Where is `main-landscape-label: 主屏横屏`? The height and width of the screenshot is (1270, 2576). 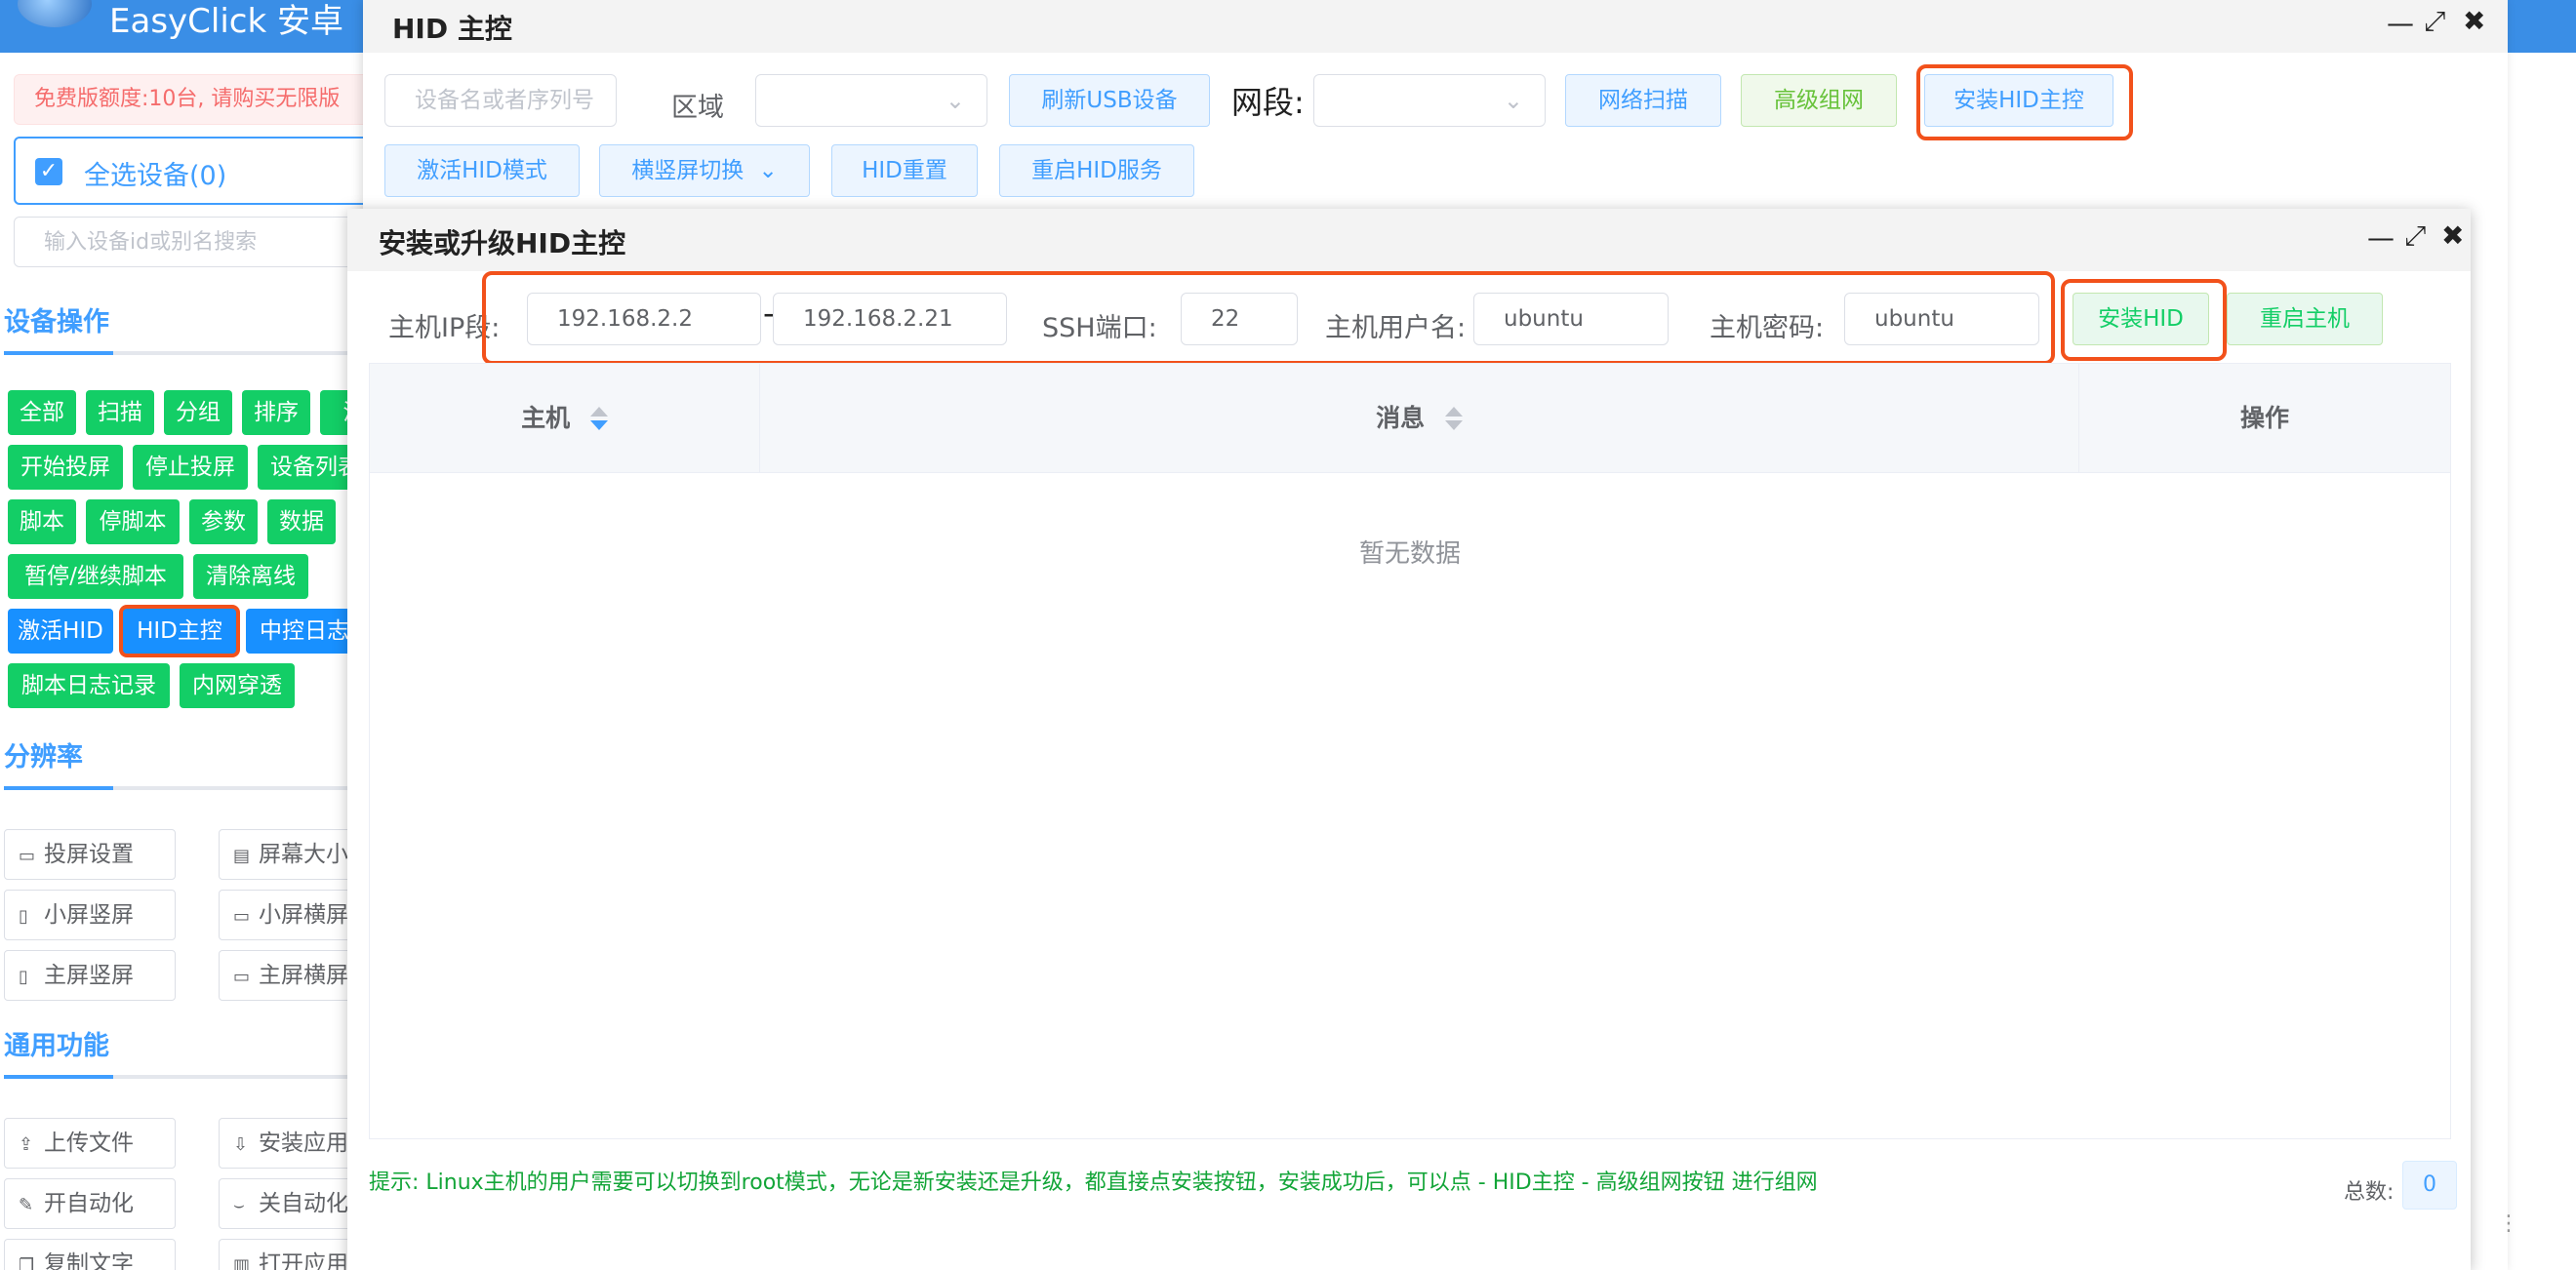 main-landscape-label: 主屏横屏 is located at coordinates (303, 975).